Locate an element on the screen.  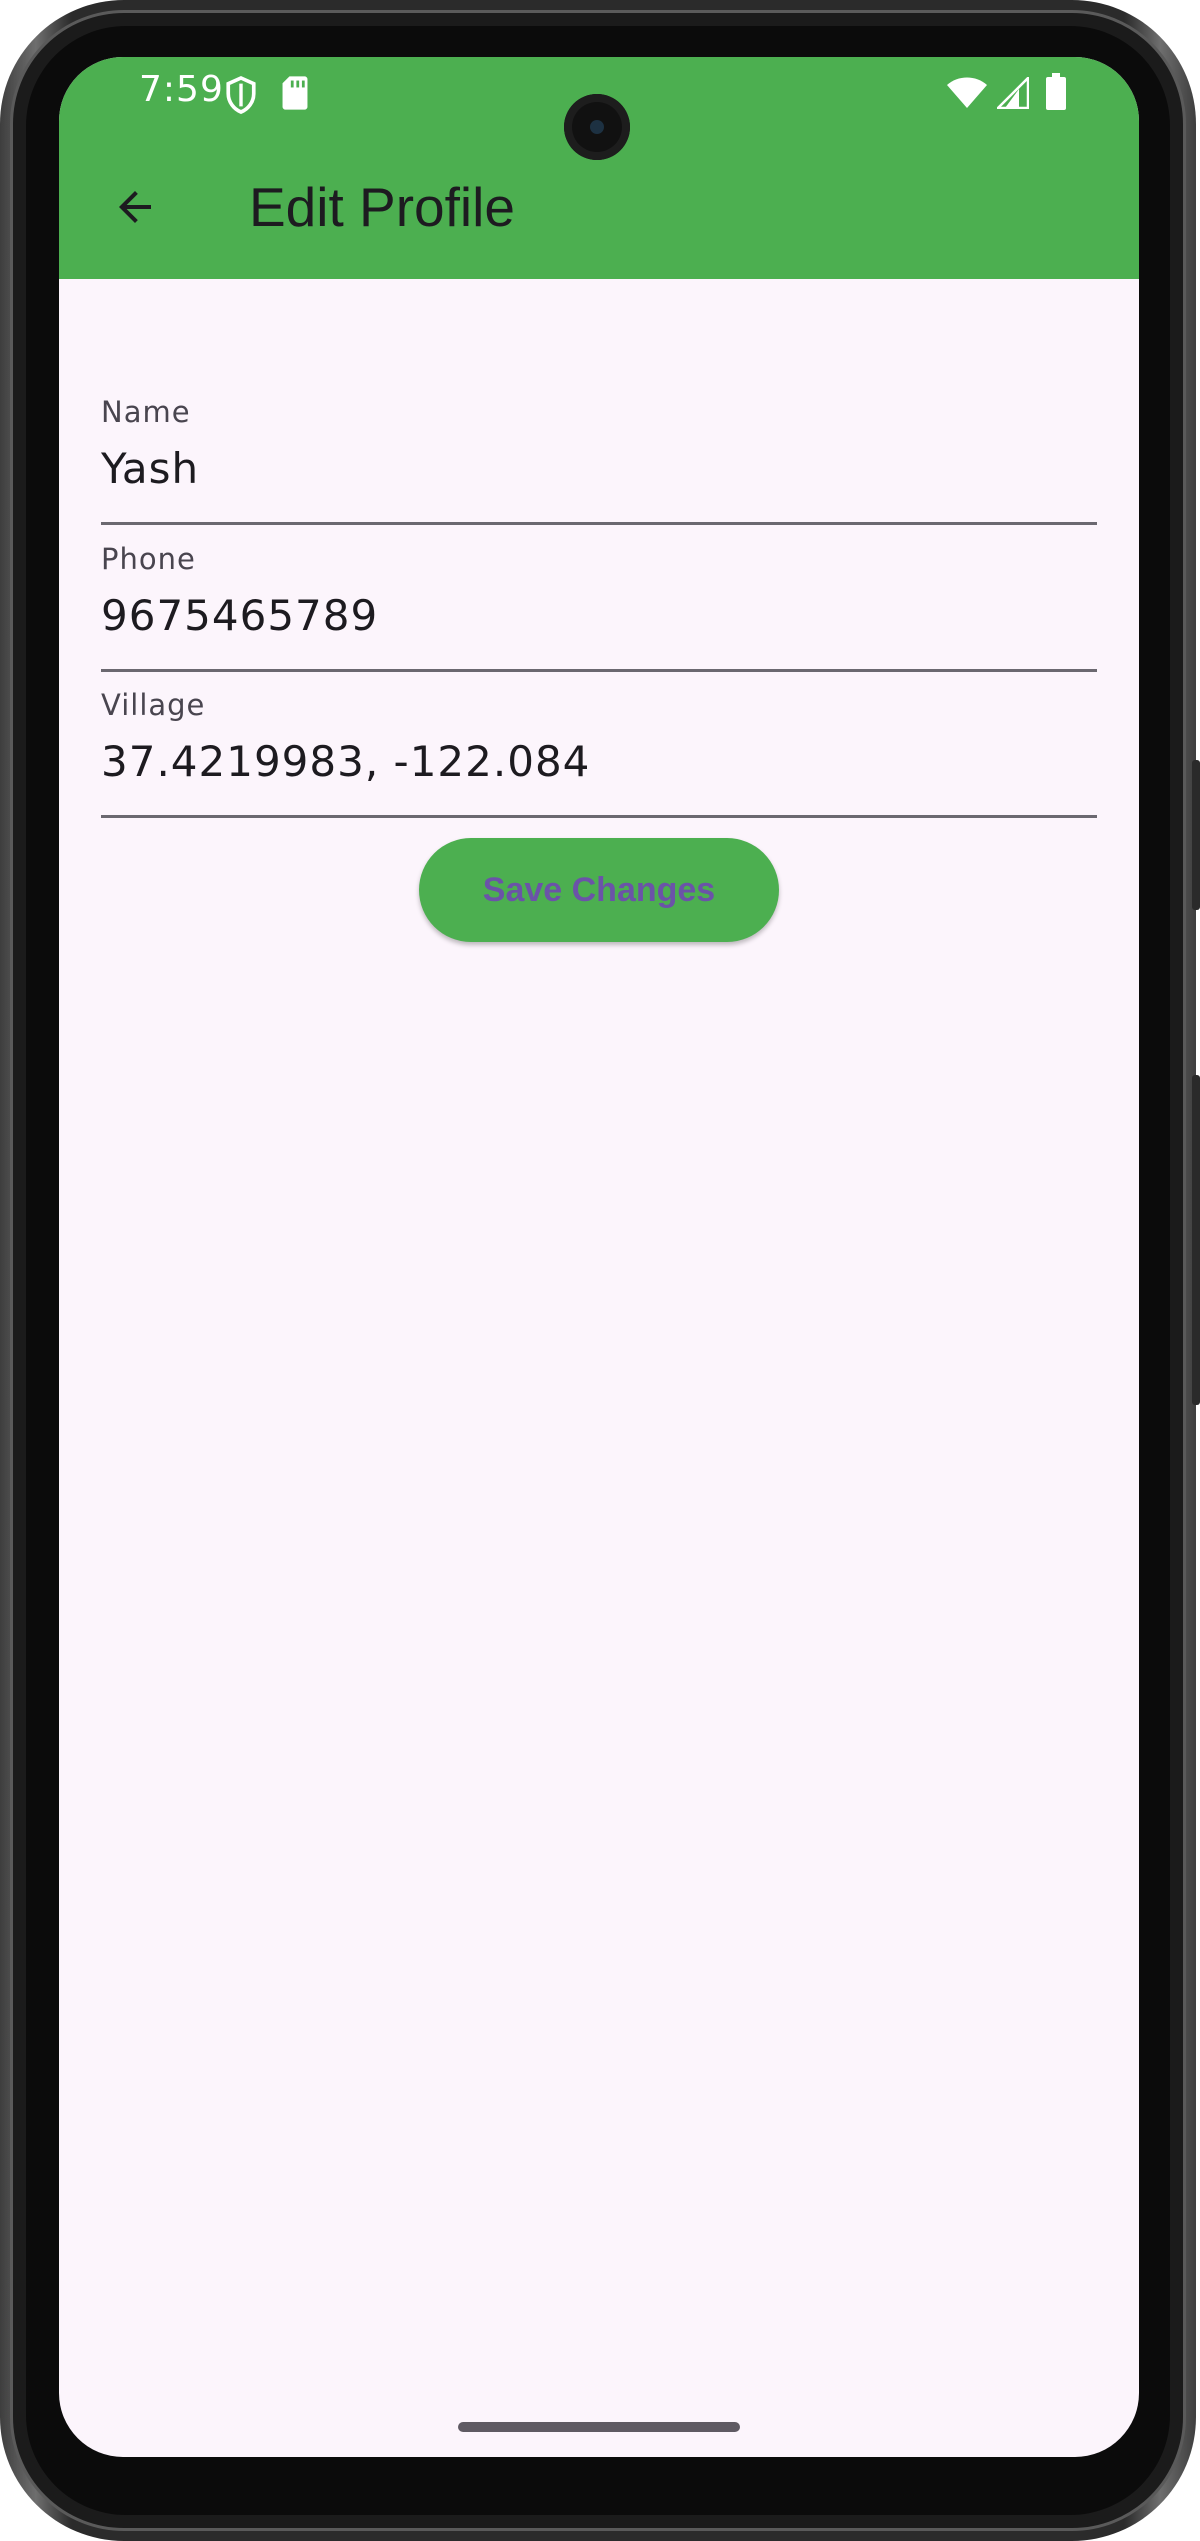
name-field: Name is located at coordinates (599, 451).